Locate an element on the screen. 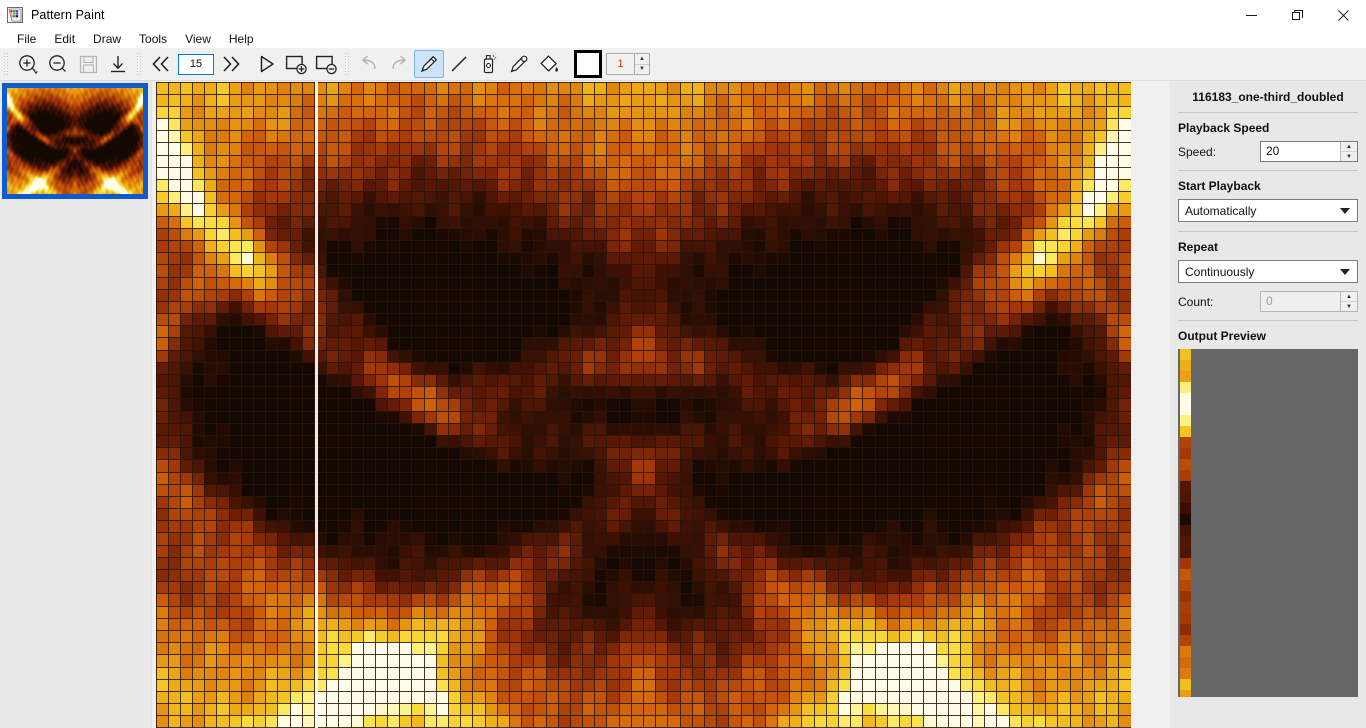  window-title: Pattern Paint is located at coordinates (68, 15).